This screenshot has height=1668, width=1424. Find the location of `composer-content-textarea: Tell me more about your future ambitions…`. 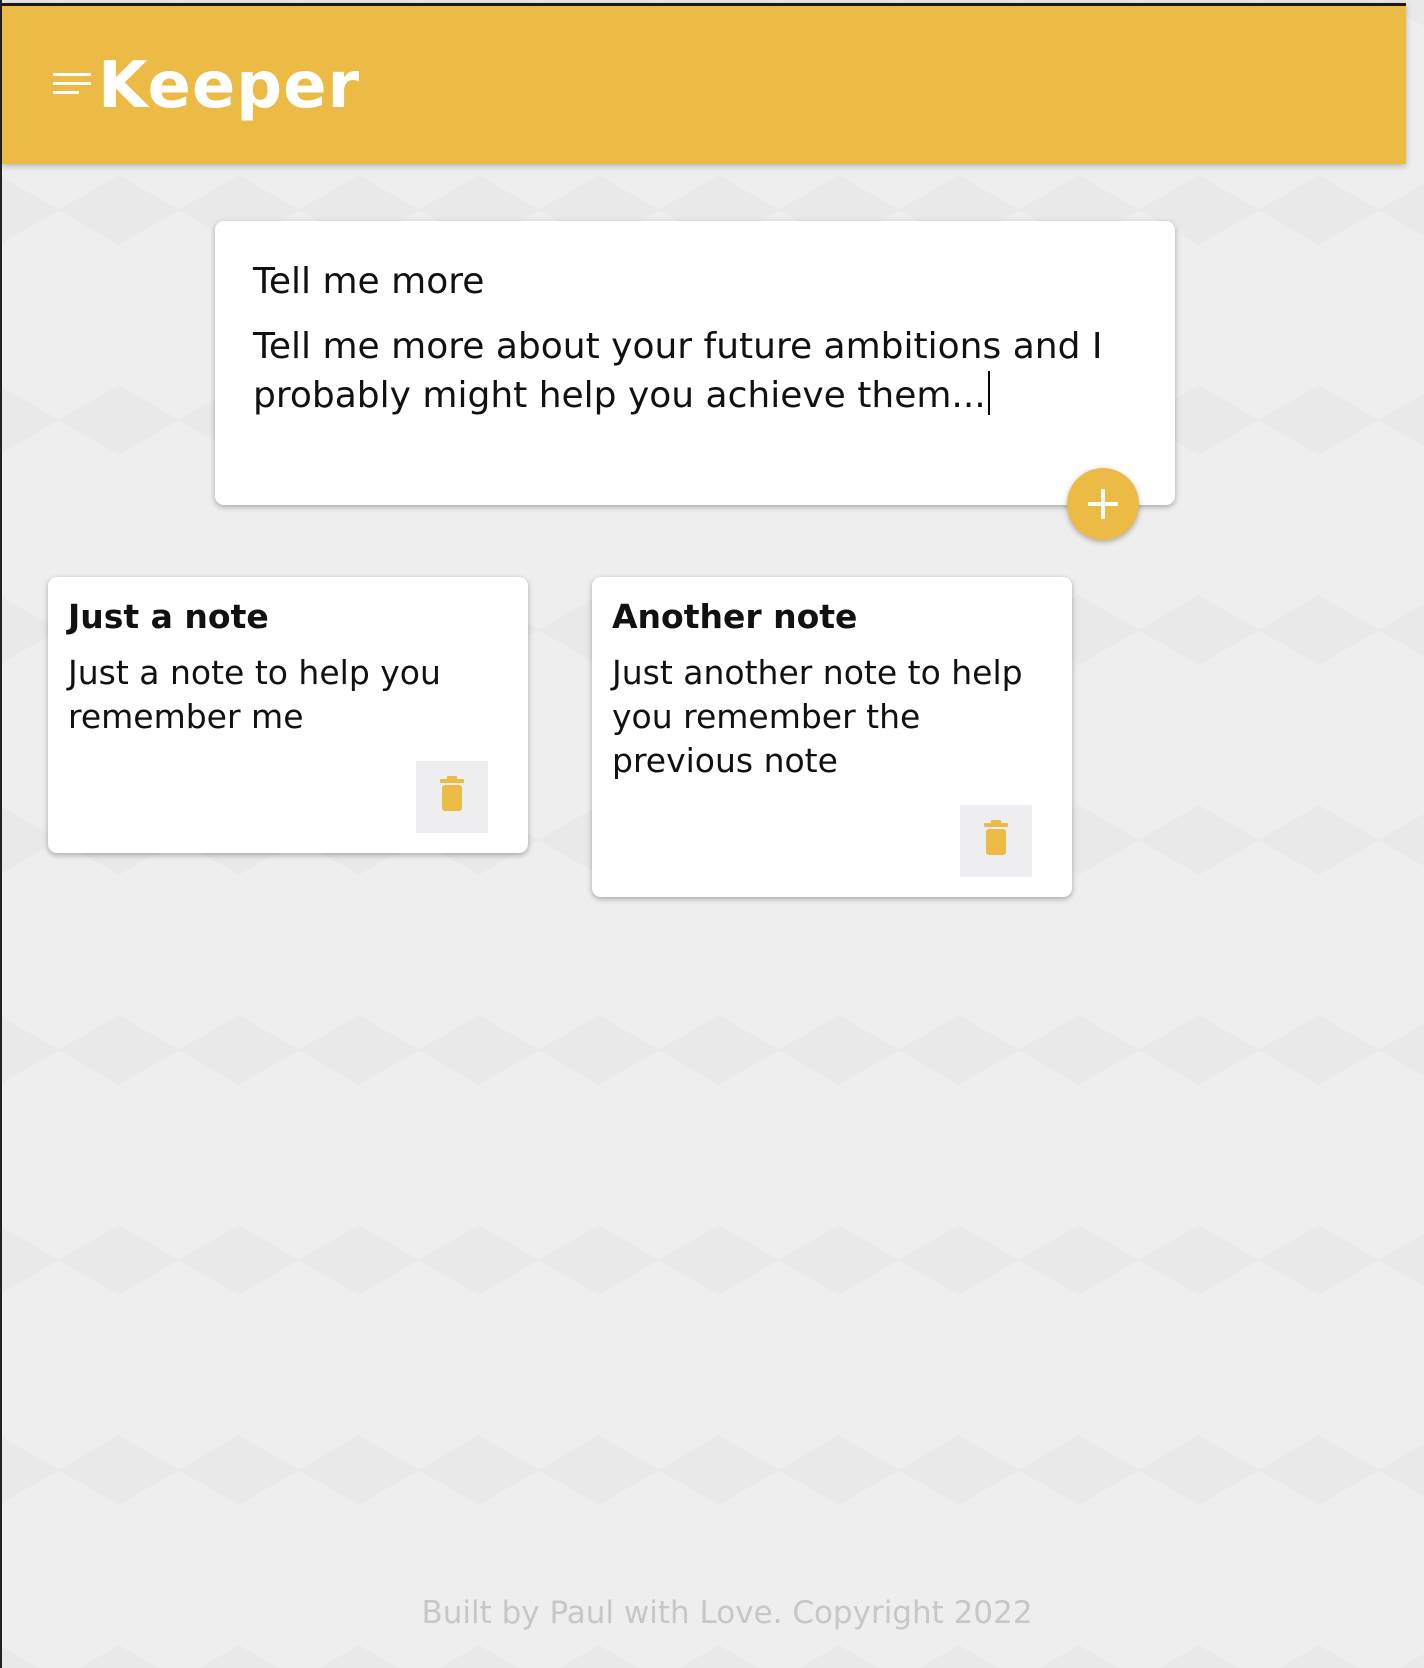

composer-content-textarea: Tell me more about your future ambitions… is located at coordinates (703, 371).